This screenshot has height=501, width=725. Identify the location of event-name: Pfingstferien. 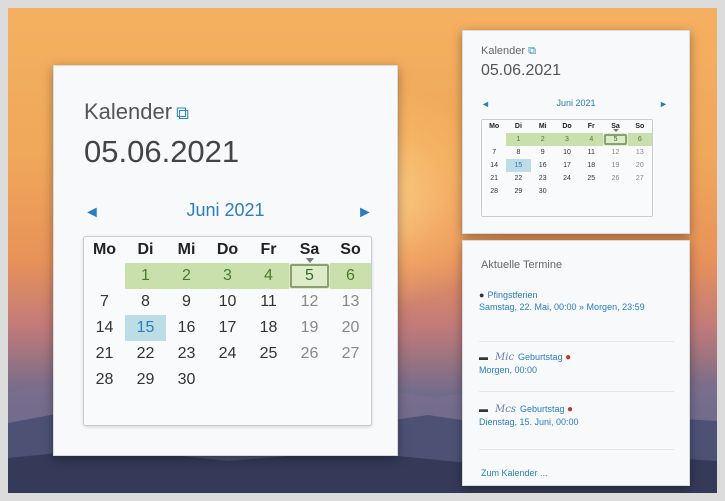
(512, 295).